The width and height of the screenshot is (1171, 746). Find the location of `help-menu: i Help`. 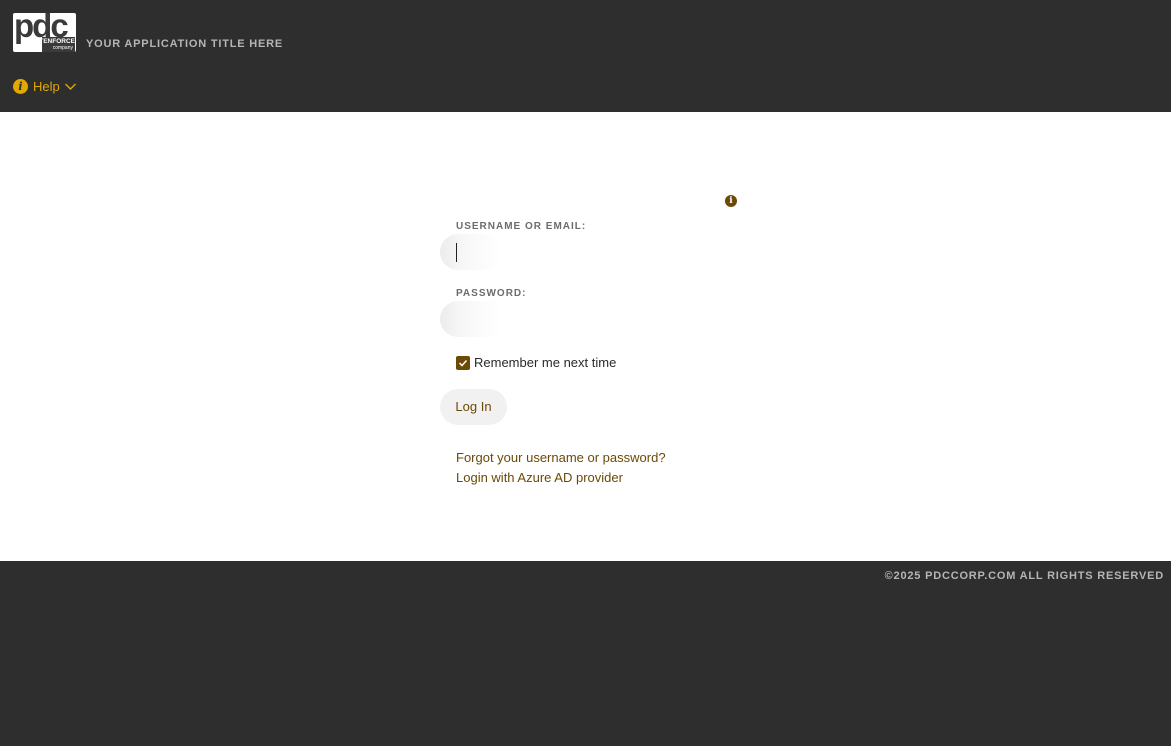

help-menu: i Help is located at coordinates (45, 86).